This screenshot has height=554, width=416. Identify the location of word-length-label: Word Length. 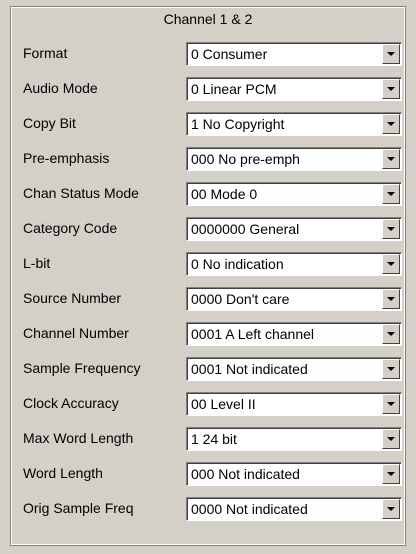
(63, 473).